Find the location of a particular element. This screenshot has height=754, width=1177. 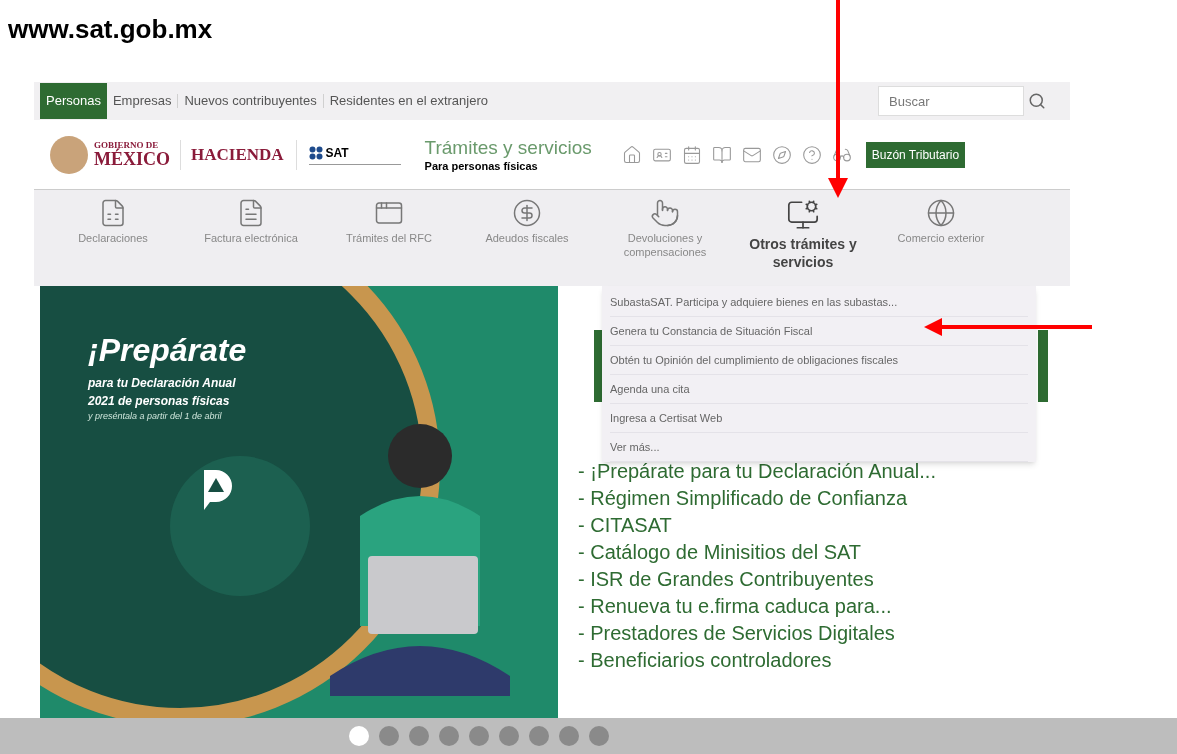

audience-tab: Empresas is located at coordinates (142, 101).